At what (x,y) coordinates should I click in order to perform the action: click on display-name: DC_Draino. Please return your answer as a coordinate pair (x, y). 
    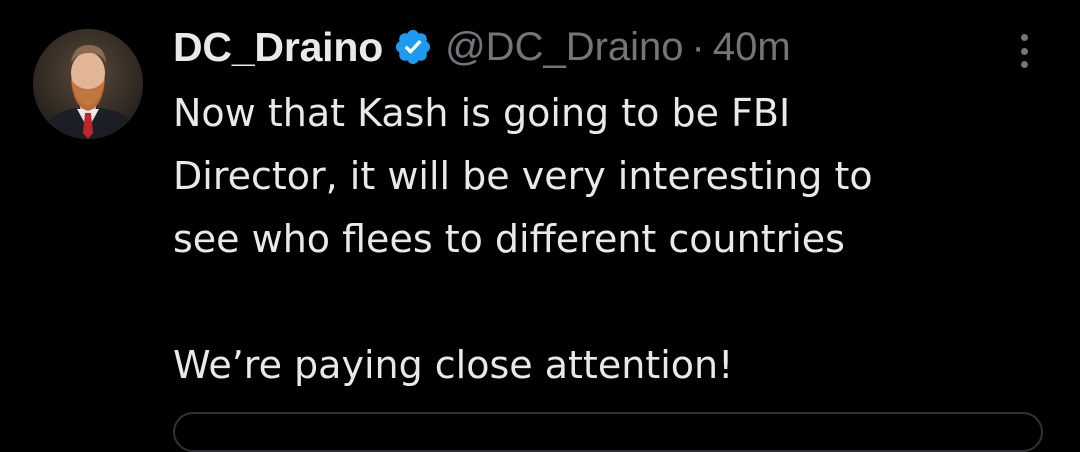
    Looking at the image, I should click on (278, 47).